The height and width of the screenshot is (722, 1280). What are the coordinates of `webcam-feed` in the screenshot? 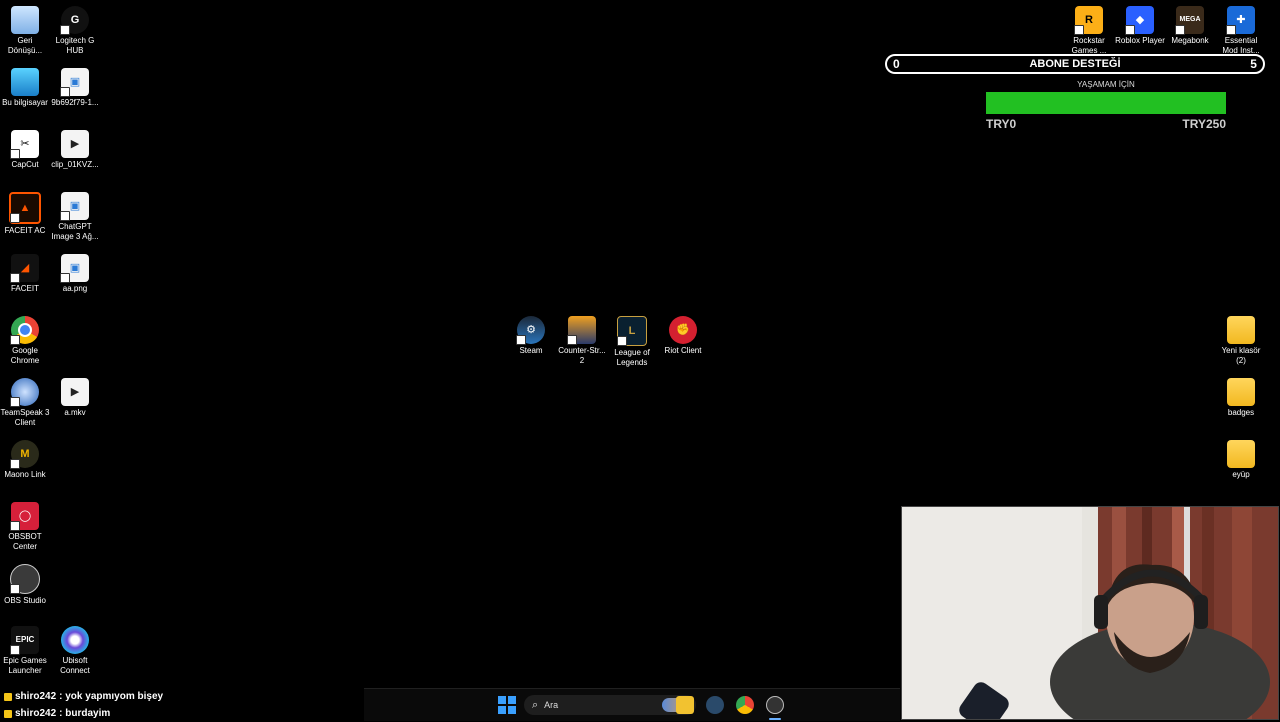 It's located at (1090, 613).